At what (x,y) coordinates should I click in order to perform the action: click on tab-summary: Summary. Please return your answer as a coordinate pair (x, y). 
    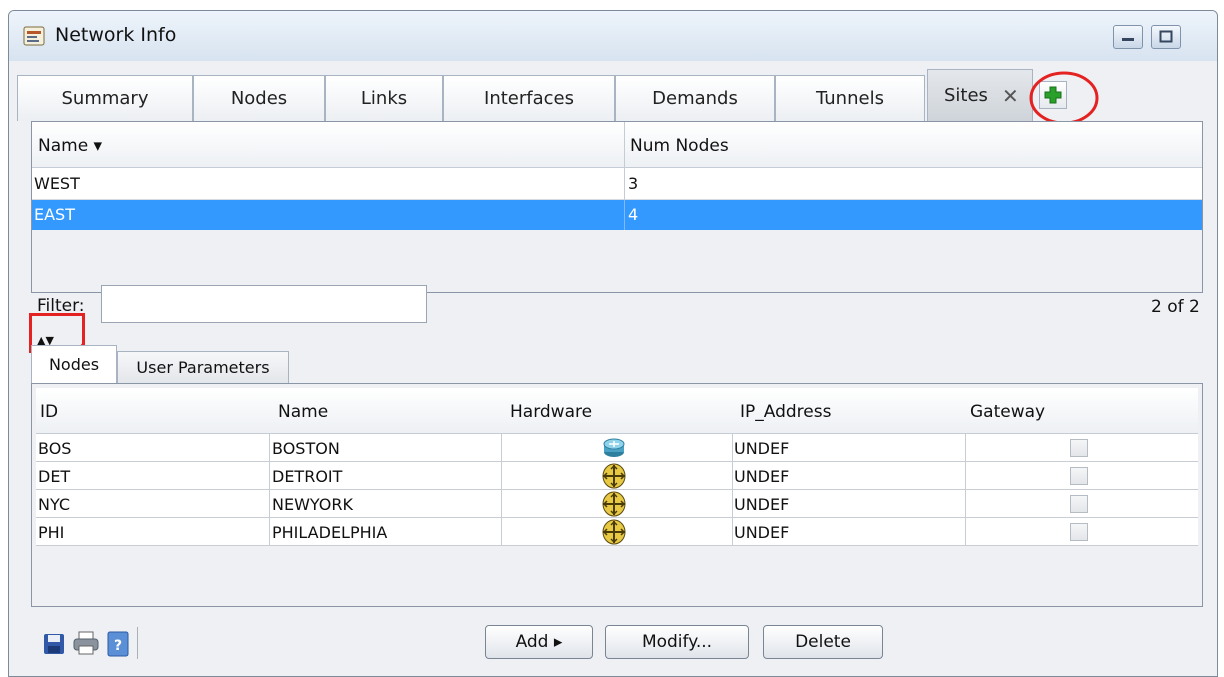
    Looking at the image, I should click on (105, 98).